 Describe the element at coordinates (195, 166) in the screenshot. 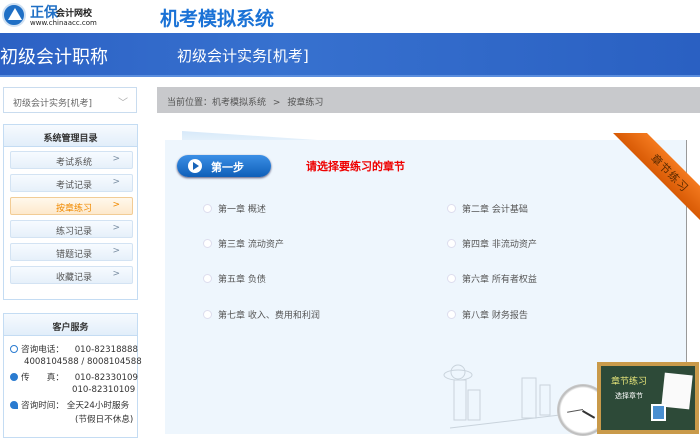

I see `play-icon` at that location.